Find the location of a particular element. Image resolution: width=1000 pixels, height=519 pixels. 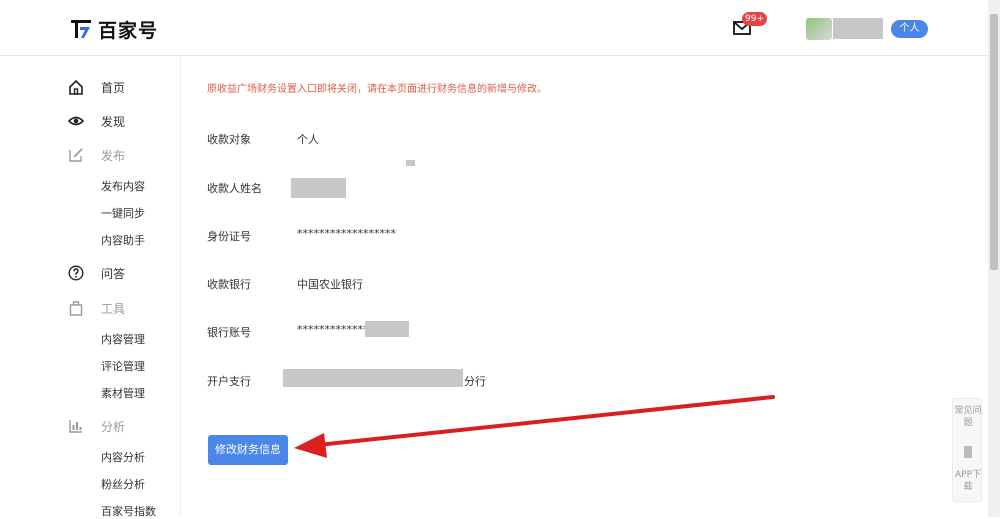

account-redacted is located at coordinates (387, 329).